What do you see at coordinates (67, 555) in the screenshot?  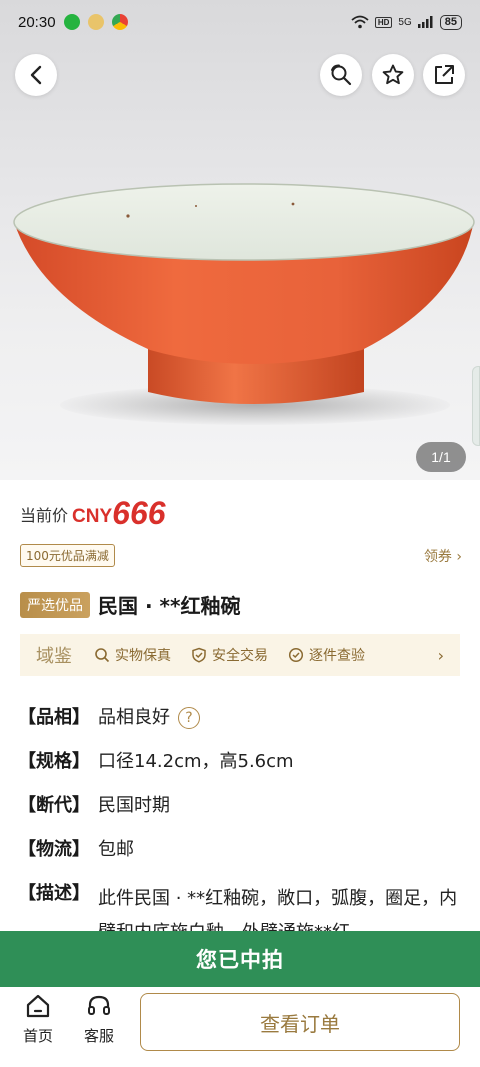 I see `coupon-tag: 100元优品满减` at bounding box center [67, 555].